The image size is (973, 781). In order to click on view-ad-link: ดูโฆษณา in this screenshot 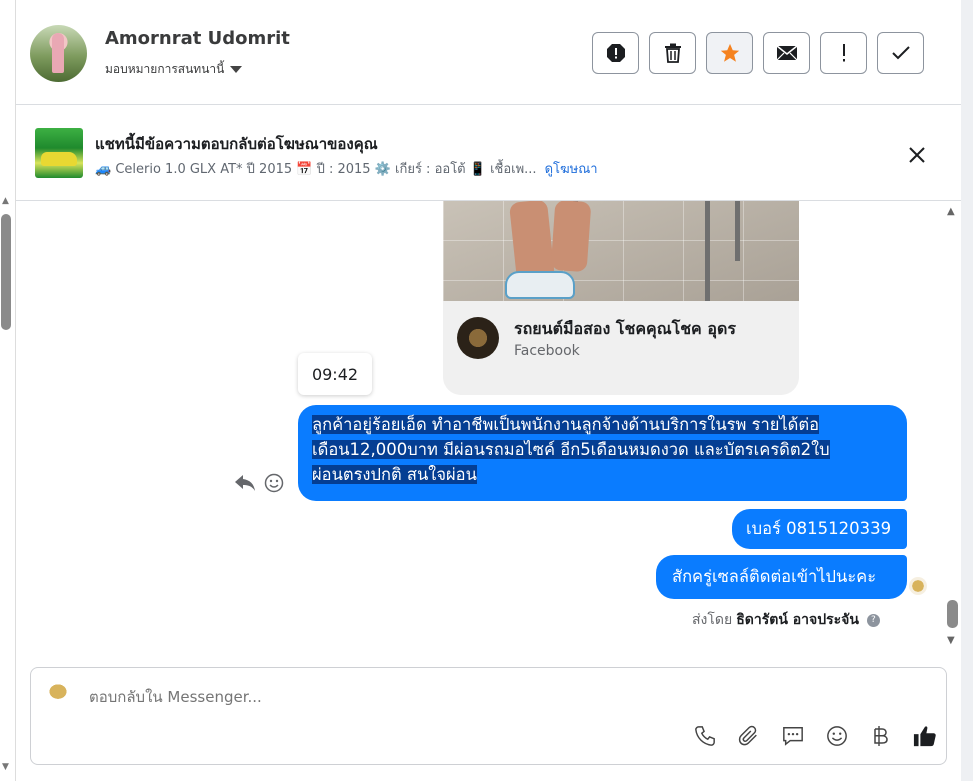, I will do `click(571, 169)`.